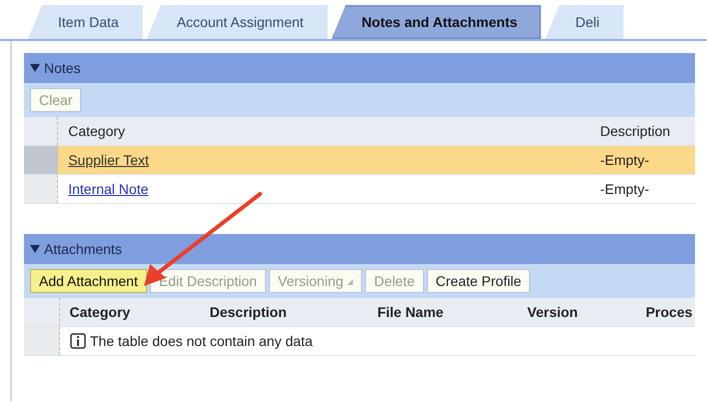  Describe the element at coordinates (85, 22) in the screenshot. I see `tab: Item Data` at that location.